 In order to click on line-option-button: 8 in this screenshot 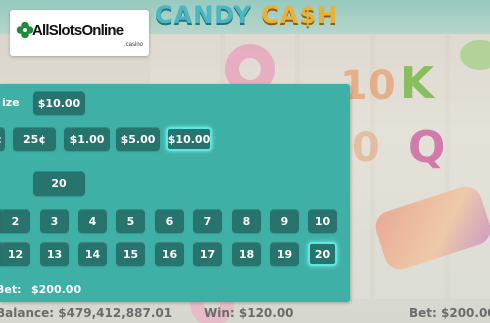, I will do `click(246, 221)`.